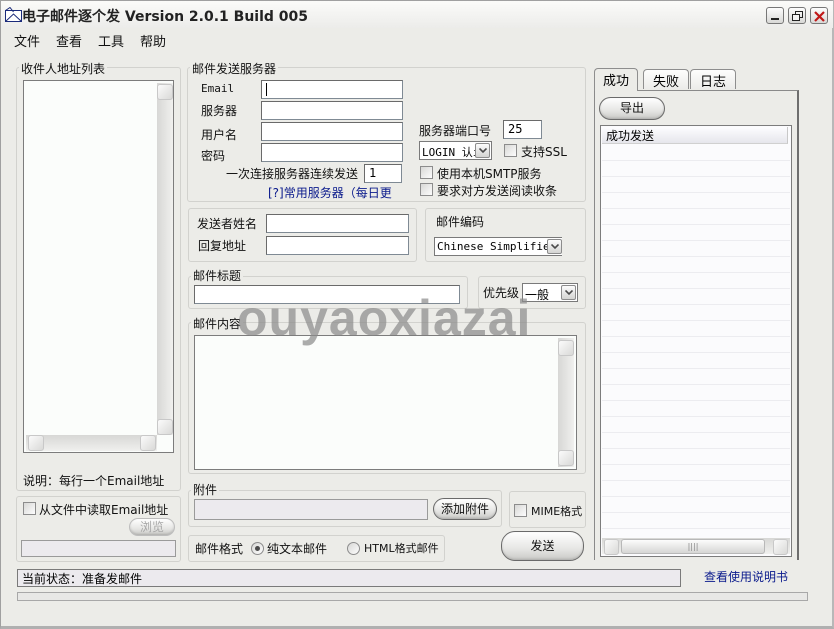  Describe the element at coordinates (385, 402) in the screenshot. I see `body-textarea` at that location.